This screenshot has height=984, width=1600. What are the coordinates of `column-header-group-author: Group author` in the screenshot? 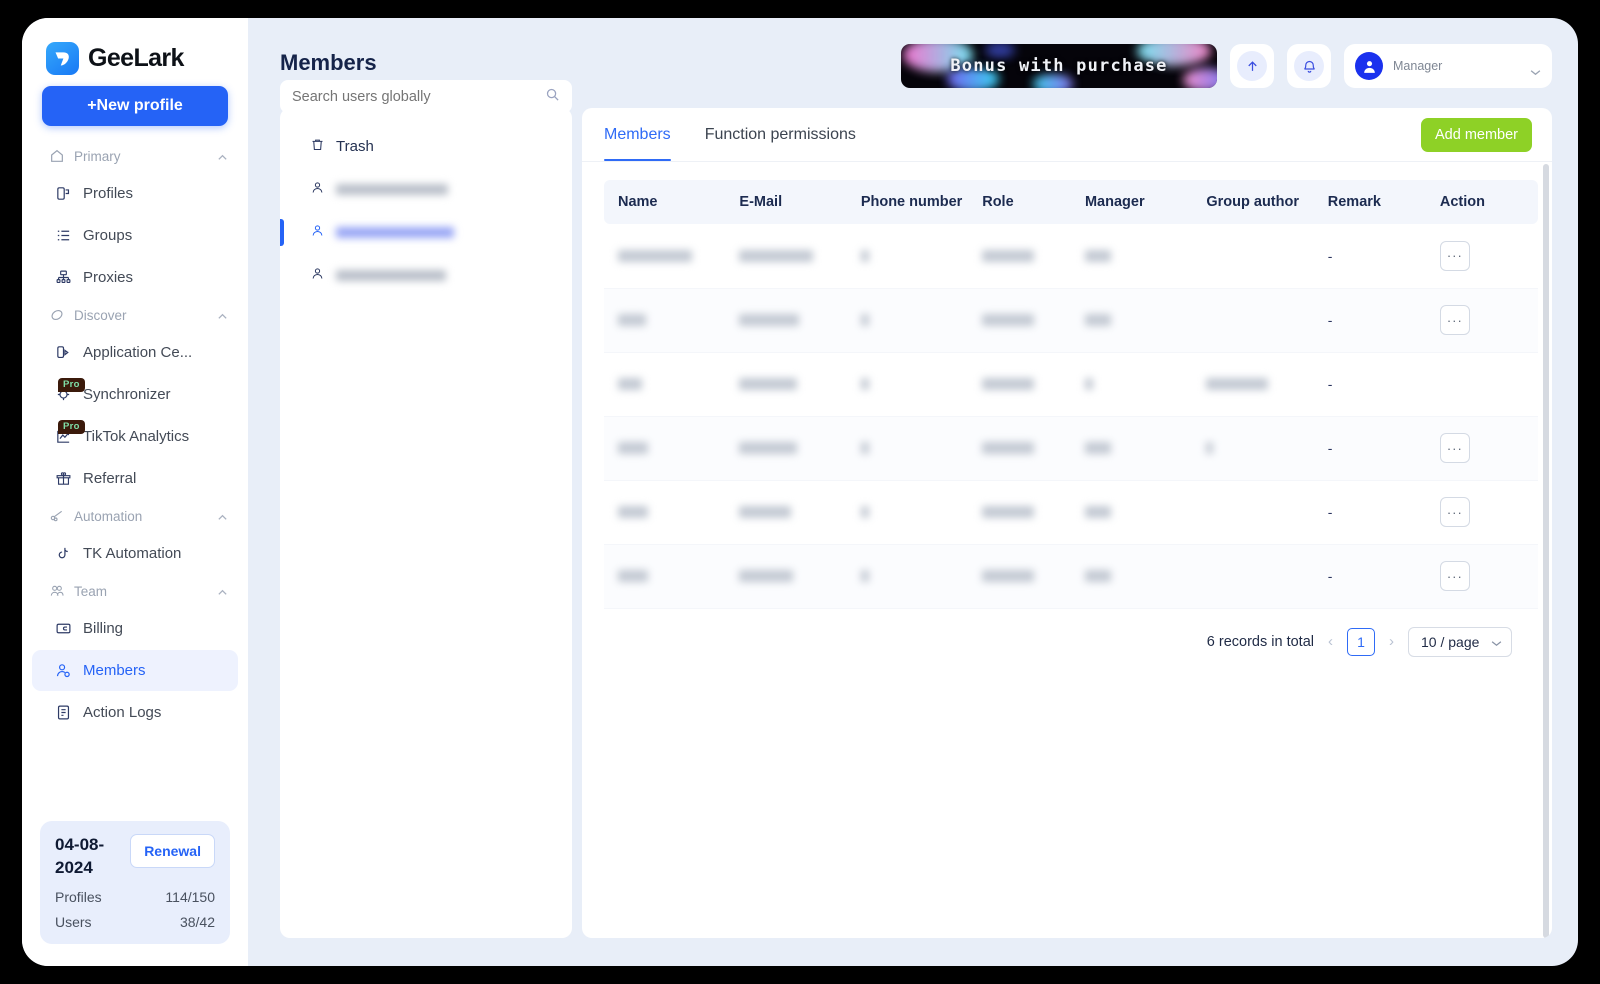 It's located at (1253, 202).